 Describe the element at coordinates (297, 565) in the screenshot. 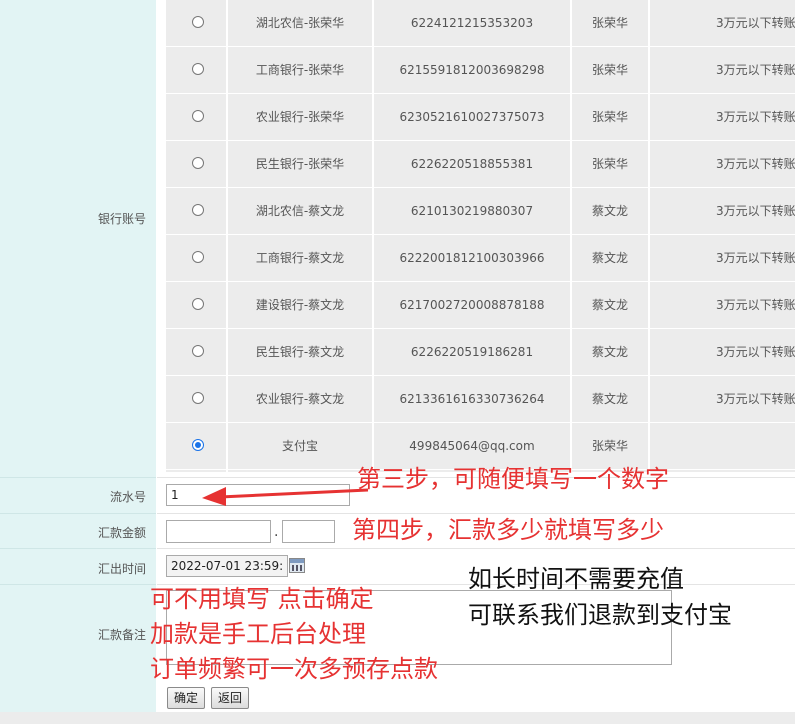

I see `calendar-icon` at that location.